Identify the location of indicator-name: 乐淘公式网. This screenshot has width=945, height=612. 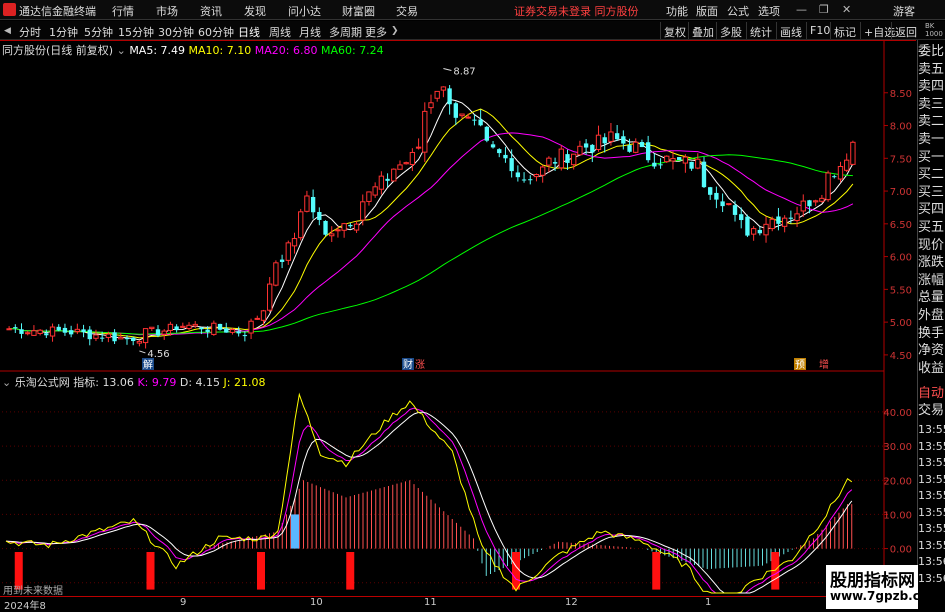
(42, 382).